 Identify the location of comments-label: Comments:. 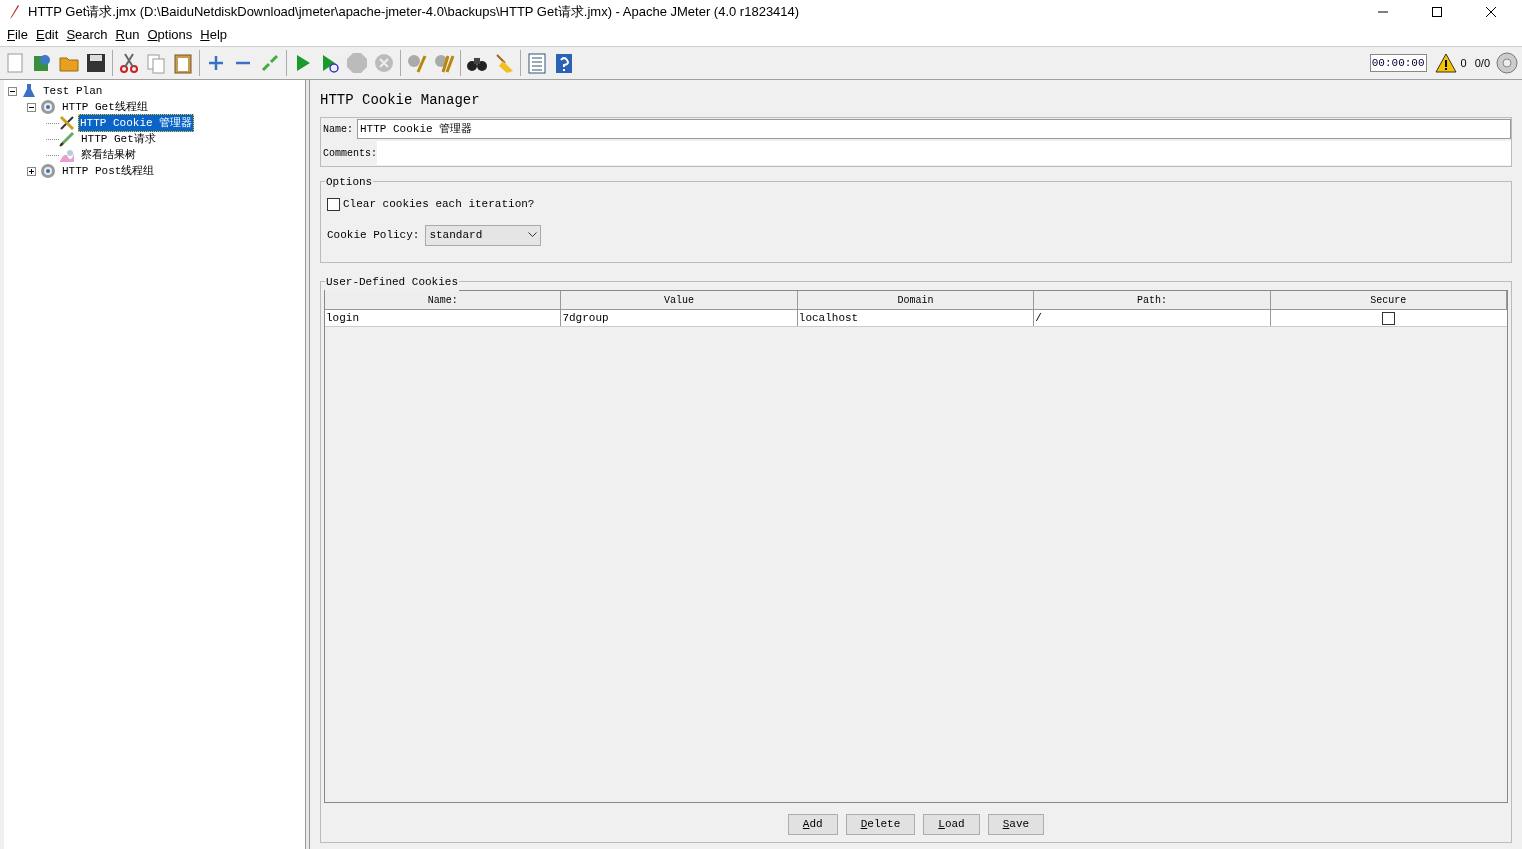
(350, 153).